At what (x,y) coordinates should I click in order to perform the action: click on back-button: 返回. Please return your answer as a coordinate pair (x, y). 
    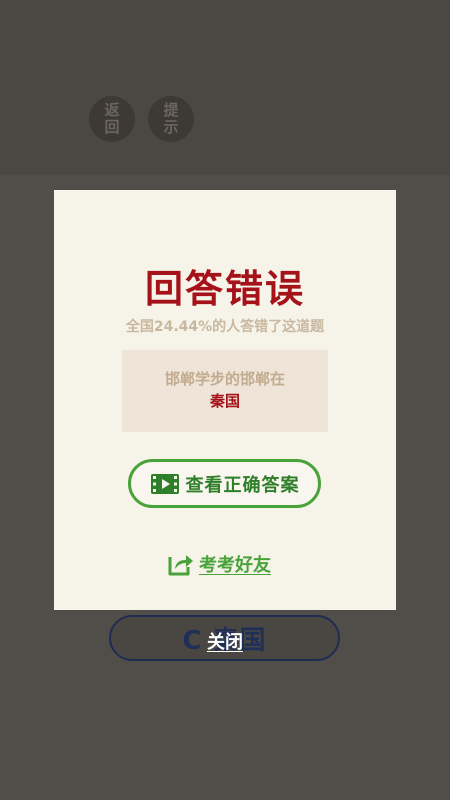
    Looking at the image, I should click on (112, 119).